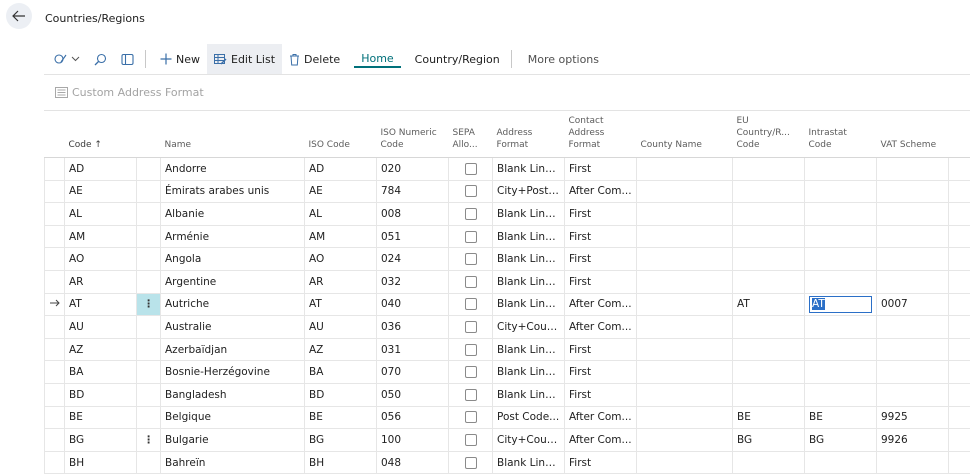 This screenshot has width=970, height=474. Describe the element at coordinates (341, 214) in the screenshot. I see `iso-code-cell: AL` at that location.